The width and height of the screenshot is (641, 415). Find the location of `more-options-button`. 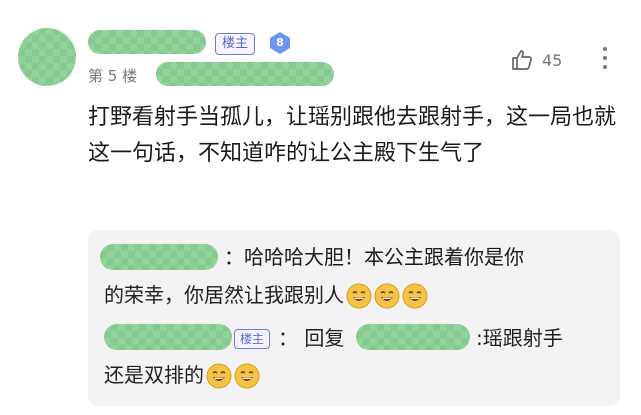

more-options-button is located at coordinates (605, 58).